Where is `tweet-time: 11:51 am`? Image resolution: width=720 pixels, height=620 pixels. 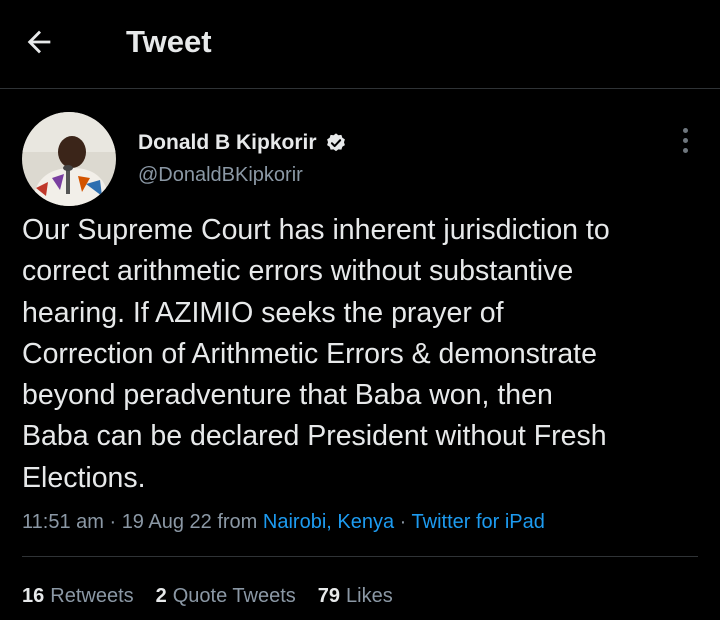
tweet-time: 11:51 am is located at coordinates (63, 522).